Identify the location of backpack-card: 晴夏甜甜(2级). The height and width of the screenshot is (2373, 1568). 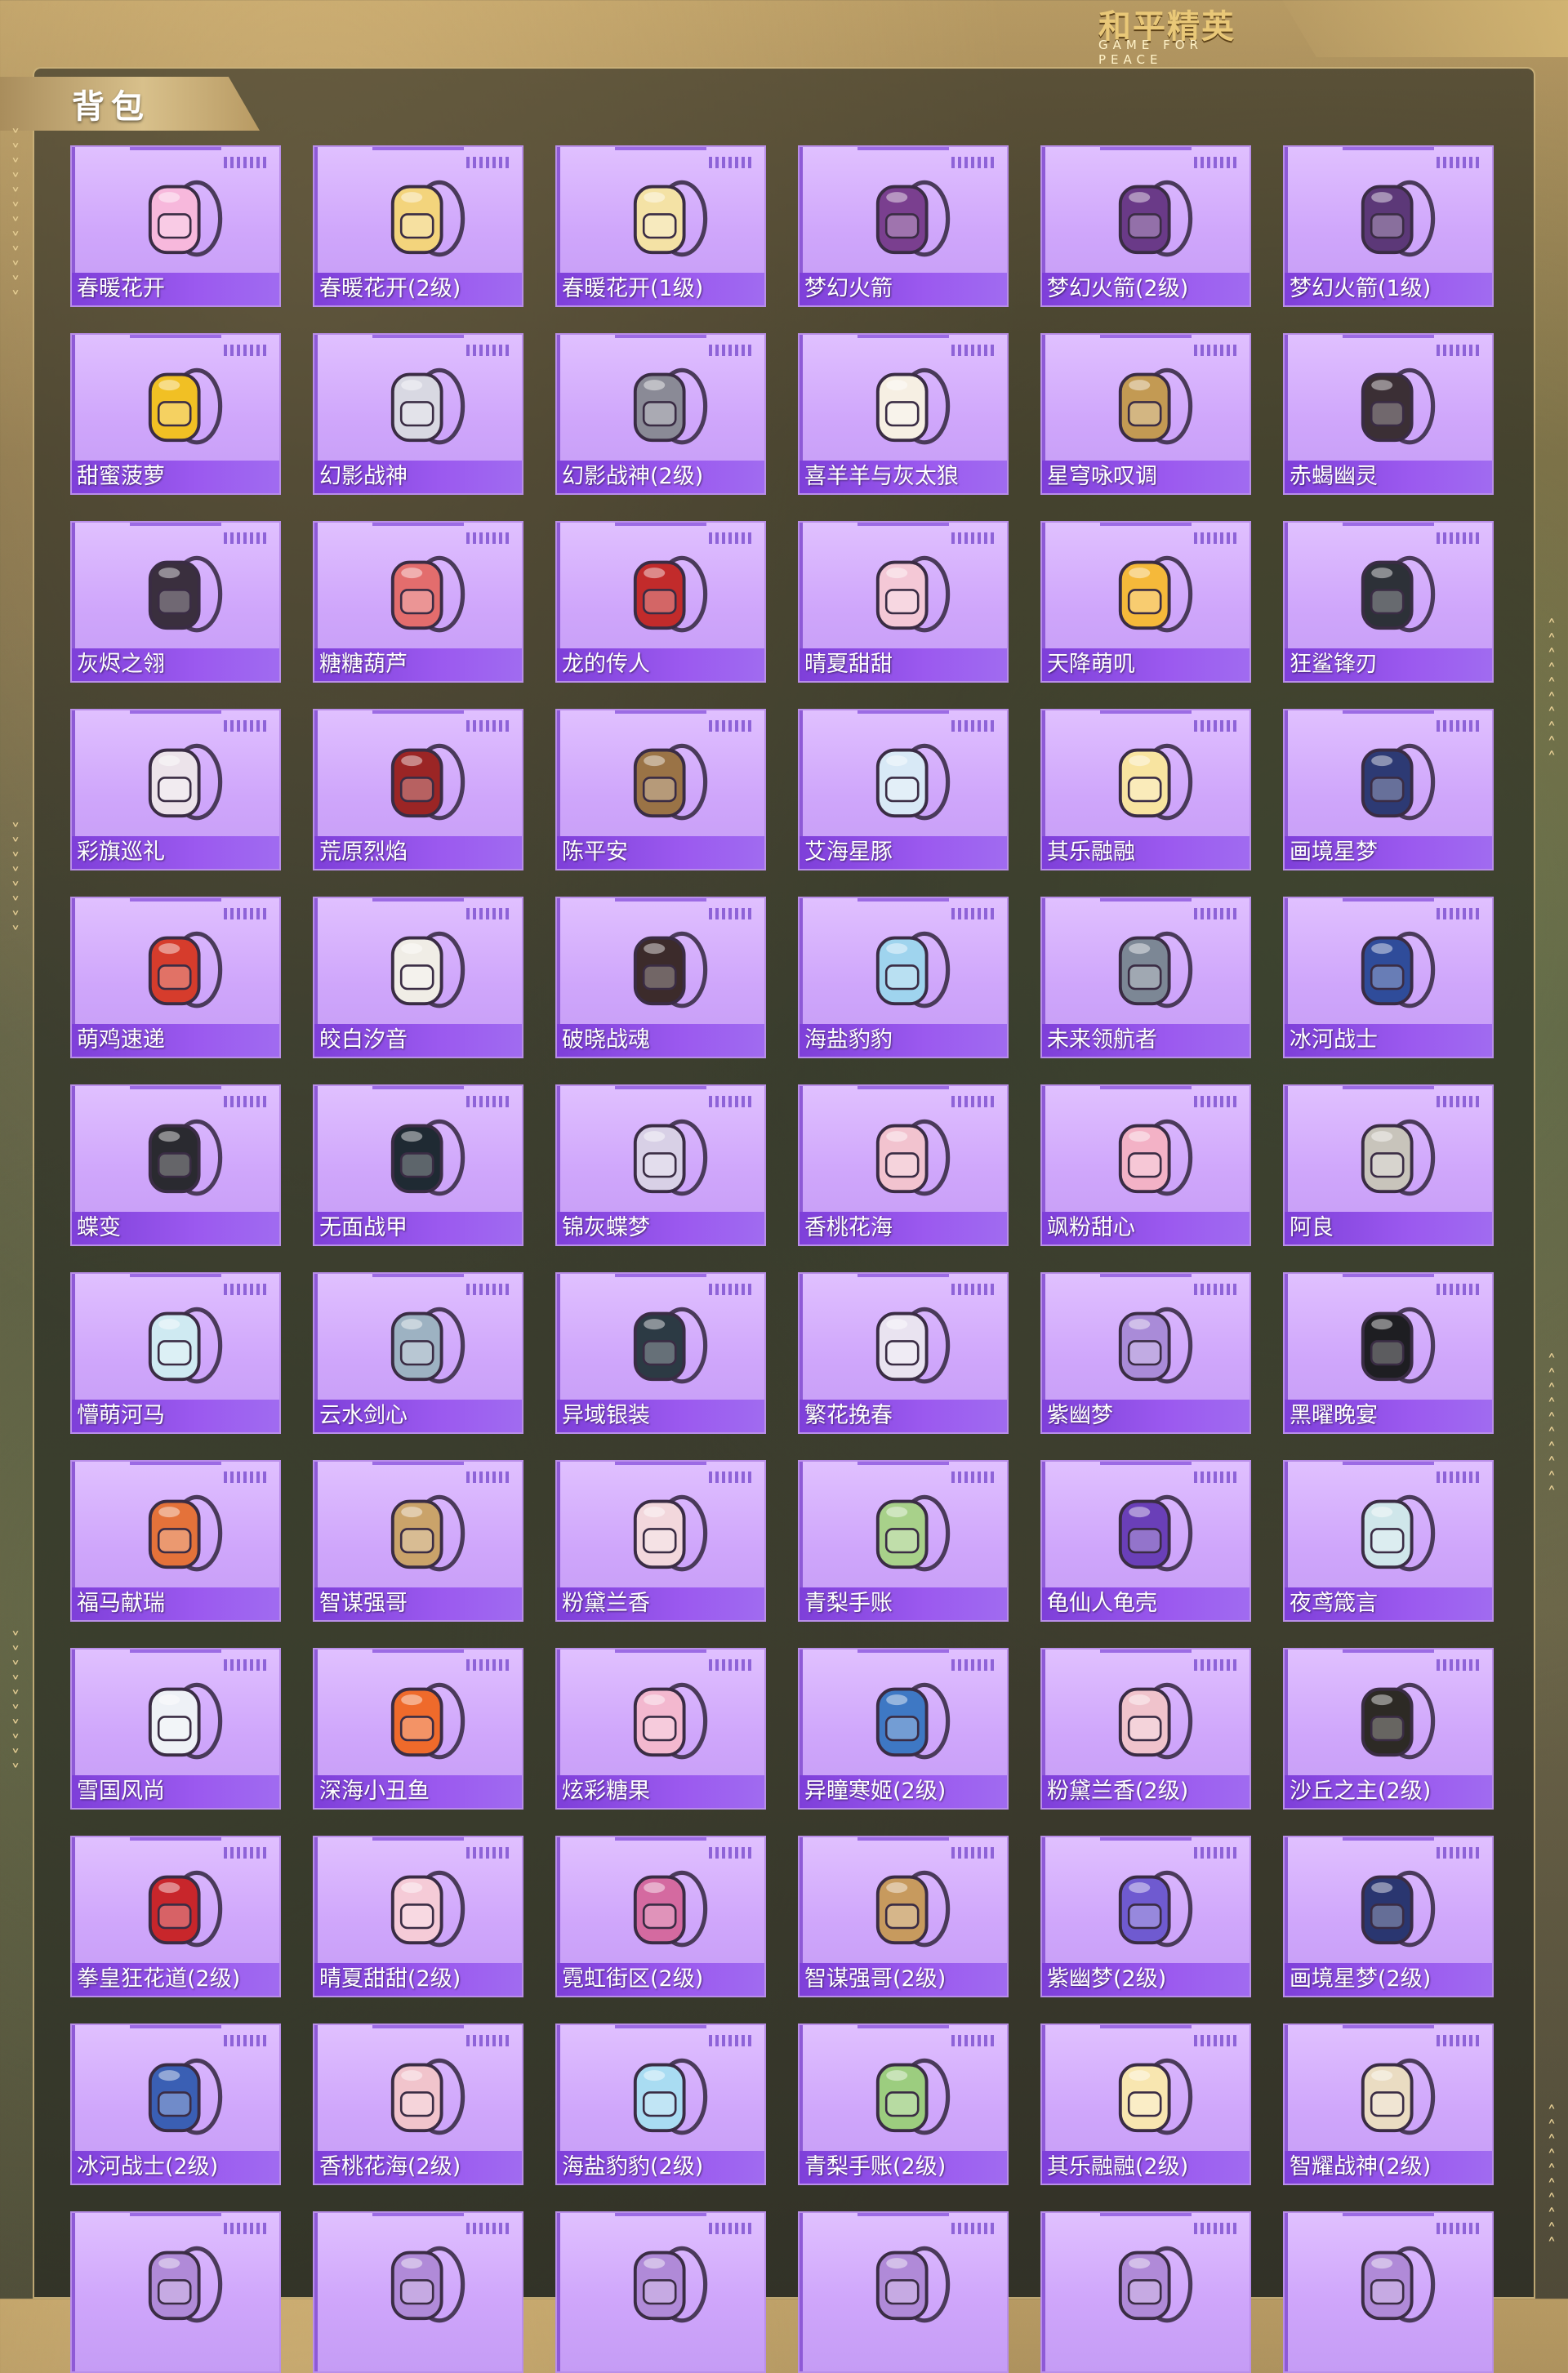
(418, 1917).